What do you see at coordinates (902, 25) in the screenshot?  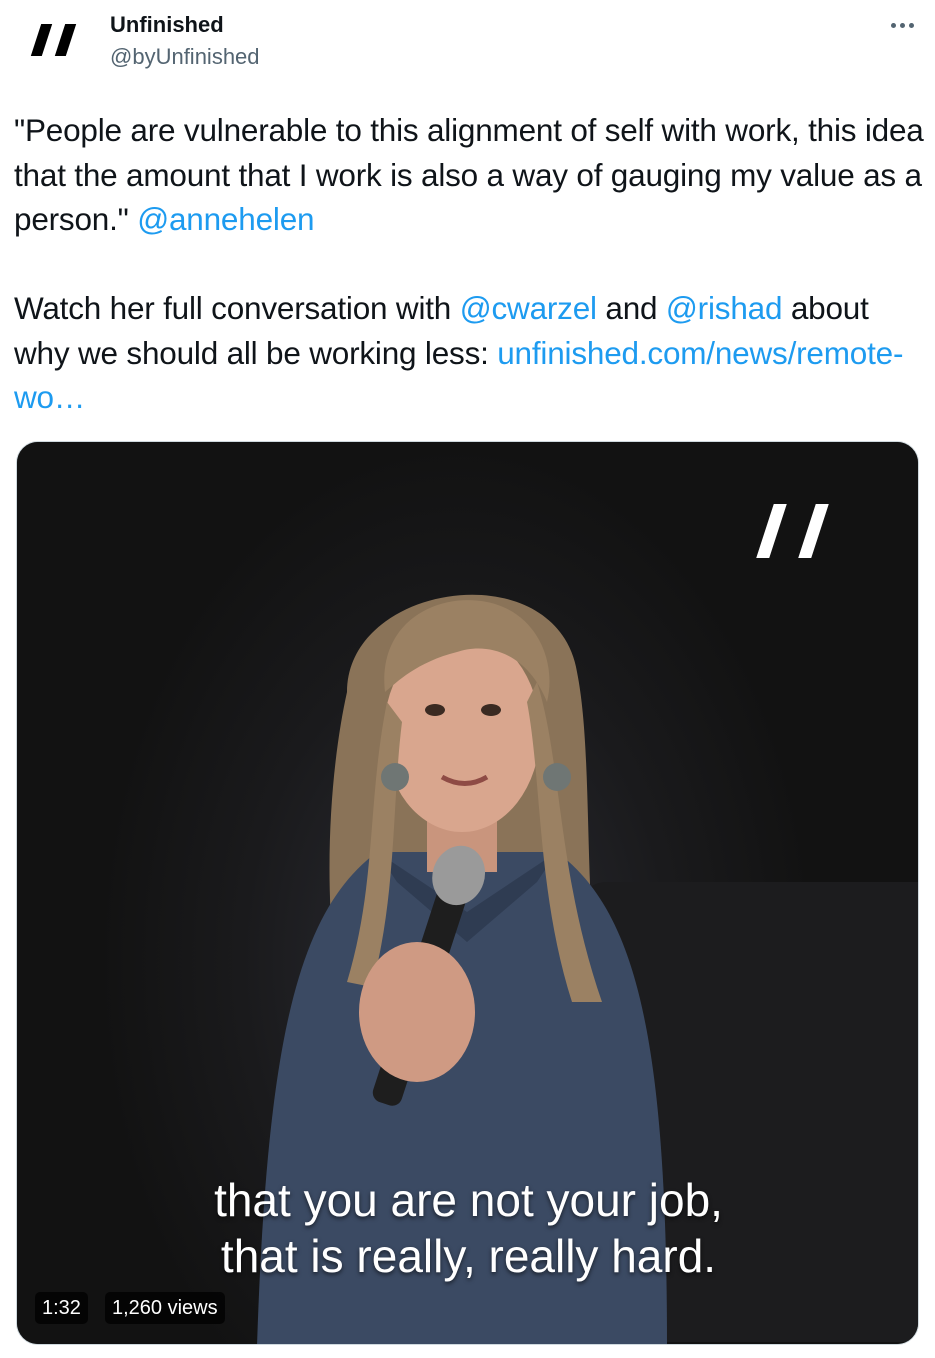 I see `more-options-icon` at bounding box center [902, 25].